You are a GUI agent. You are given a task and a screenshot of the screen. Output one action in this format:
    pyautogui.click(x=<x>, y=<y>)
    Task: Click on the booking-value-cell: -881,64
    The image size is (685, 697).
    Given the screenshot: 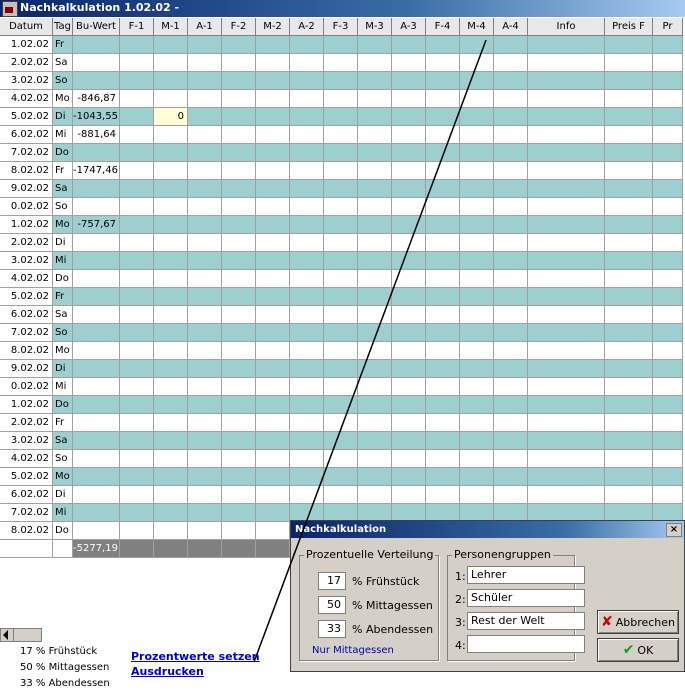 What is the action you would take?
    pyautogui.click(x=96, y=135)
    